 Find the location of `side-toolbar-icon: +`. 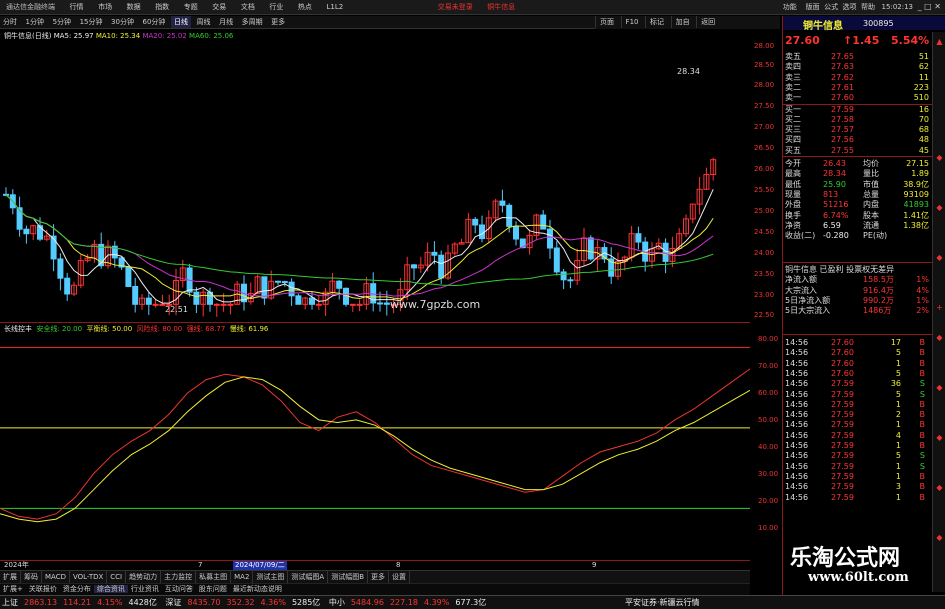

side-toolbar-icon: + is located at coordinates (939, 307).